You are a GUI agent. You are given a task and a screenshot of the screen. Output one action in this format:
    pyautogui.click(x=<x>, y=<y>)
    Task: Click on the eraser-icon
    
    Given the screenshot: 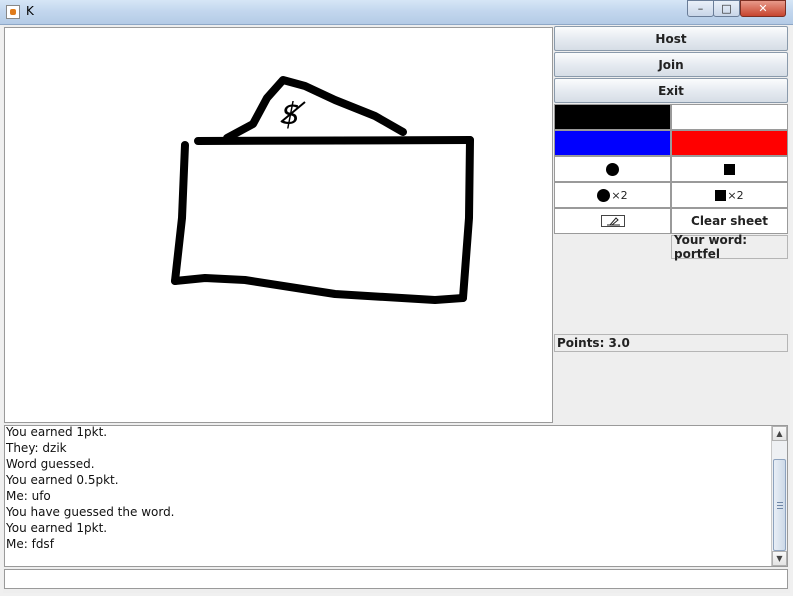 What is the action you would take?
    pyautogui.click(x=612, y=221)
    